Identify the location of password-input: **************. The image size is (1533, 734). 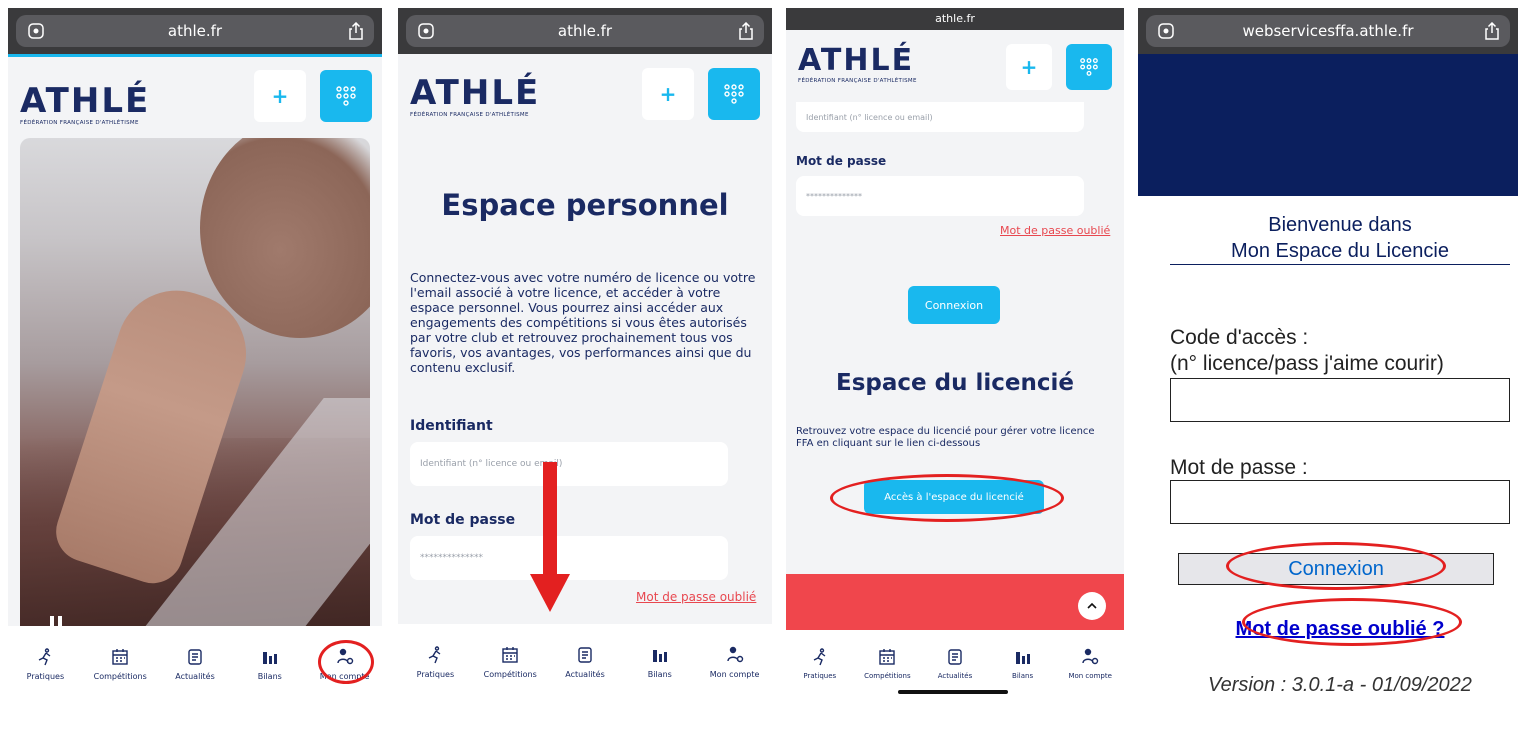
(940, 196).